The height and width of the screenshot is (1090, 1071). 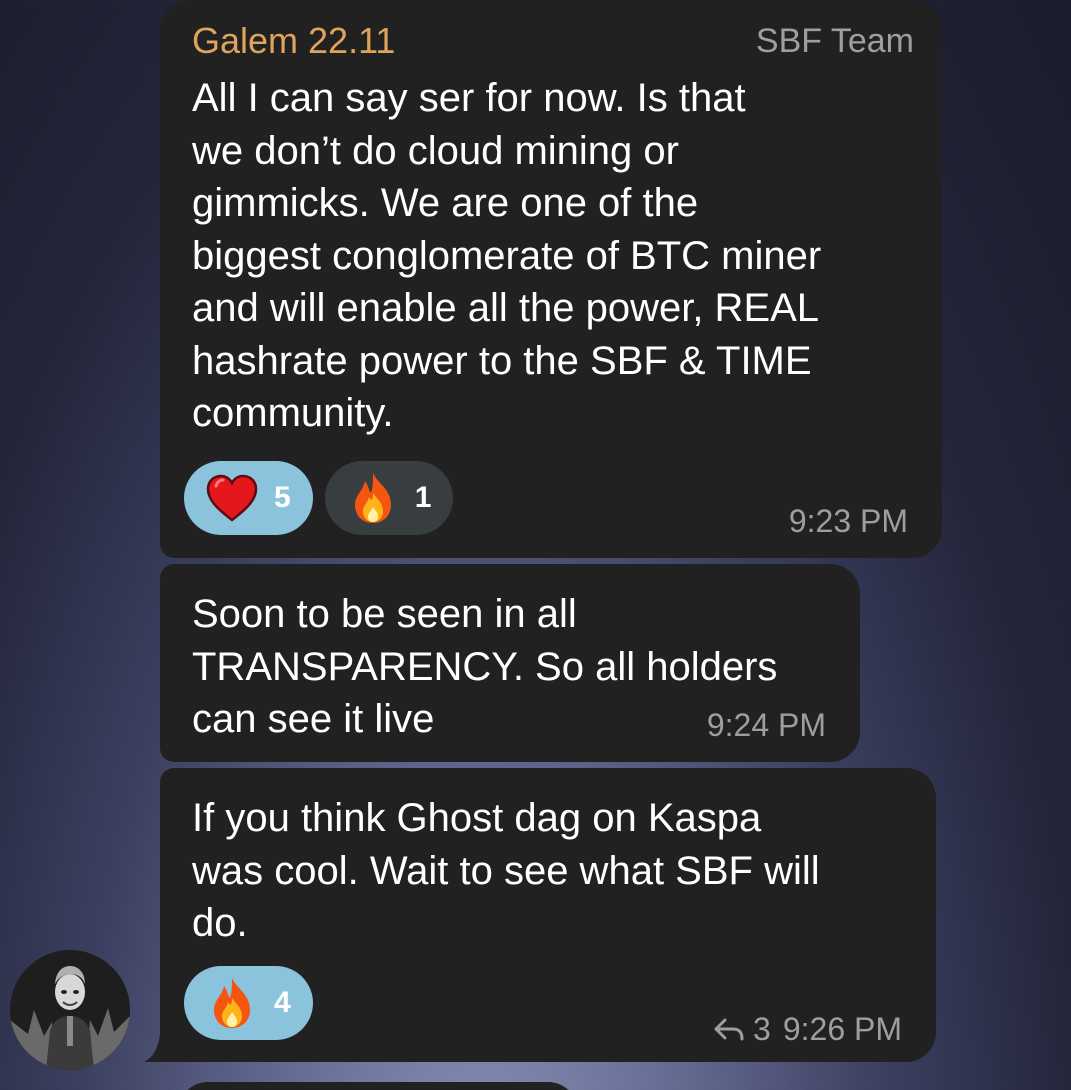 What do you see at coordinates (842, 1029) in the screenshot?
I see `message-time: 9:26 PM` at bounding box center [842, 1029].